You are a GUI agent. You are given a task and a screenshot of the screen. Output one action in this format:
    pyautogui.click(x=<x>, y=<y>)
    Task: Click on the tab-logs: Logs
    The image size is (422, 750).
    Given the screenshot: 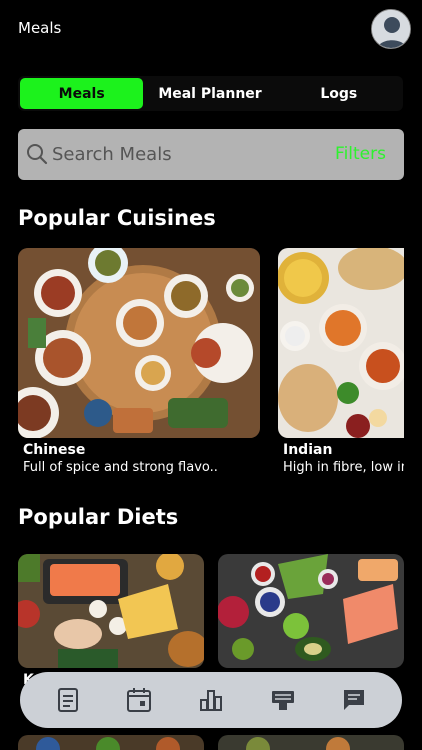 What is the action you would take?
    pyautogui.click(x=339, y=93)
    